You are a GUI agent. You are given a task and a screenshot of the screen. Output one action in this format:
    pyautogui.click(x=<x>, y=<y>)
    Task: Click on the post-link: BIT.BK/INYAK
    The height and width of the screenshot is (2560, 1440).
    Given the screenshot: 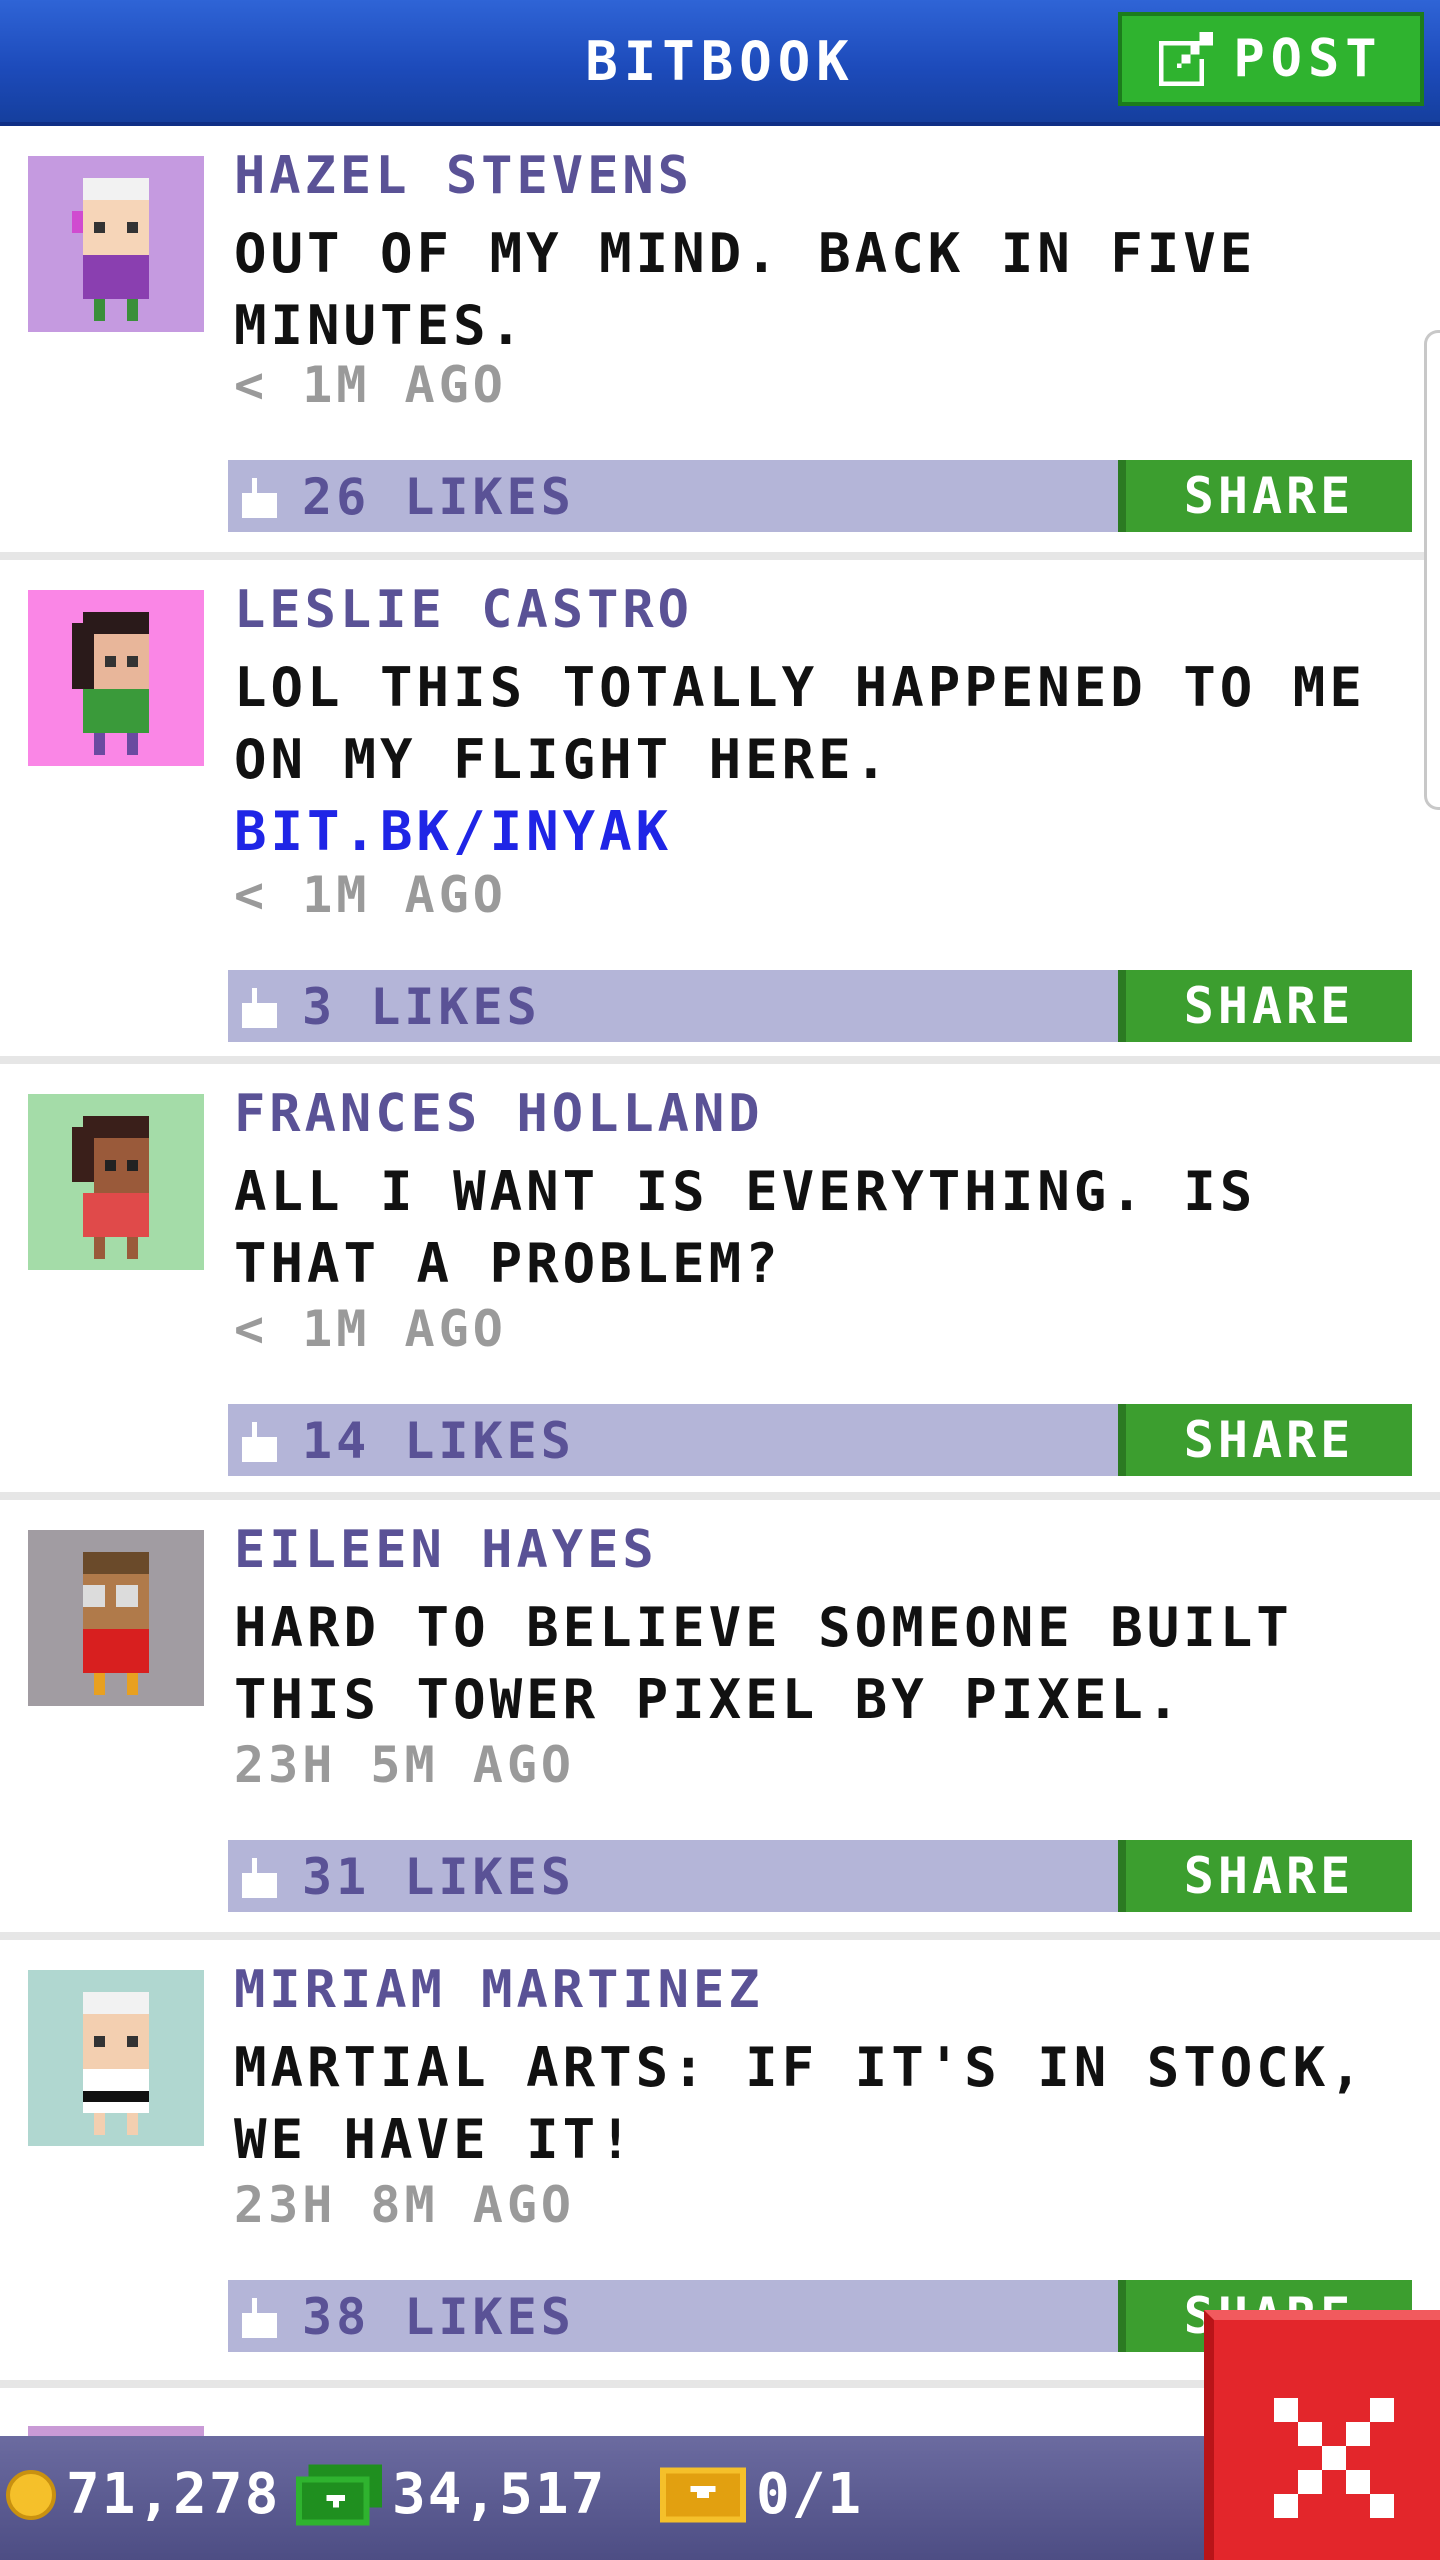 What is the action you would take?
    pyautogui.click(x=829, y=832)
    